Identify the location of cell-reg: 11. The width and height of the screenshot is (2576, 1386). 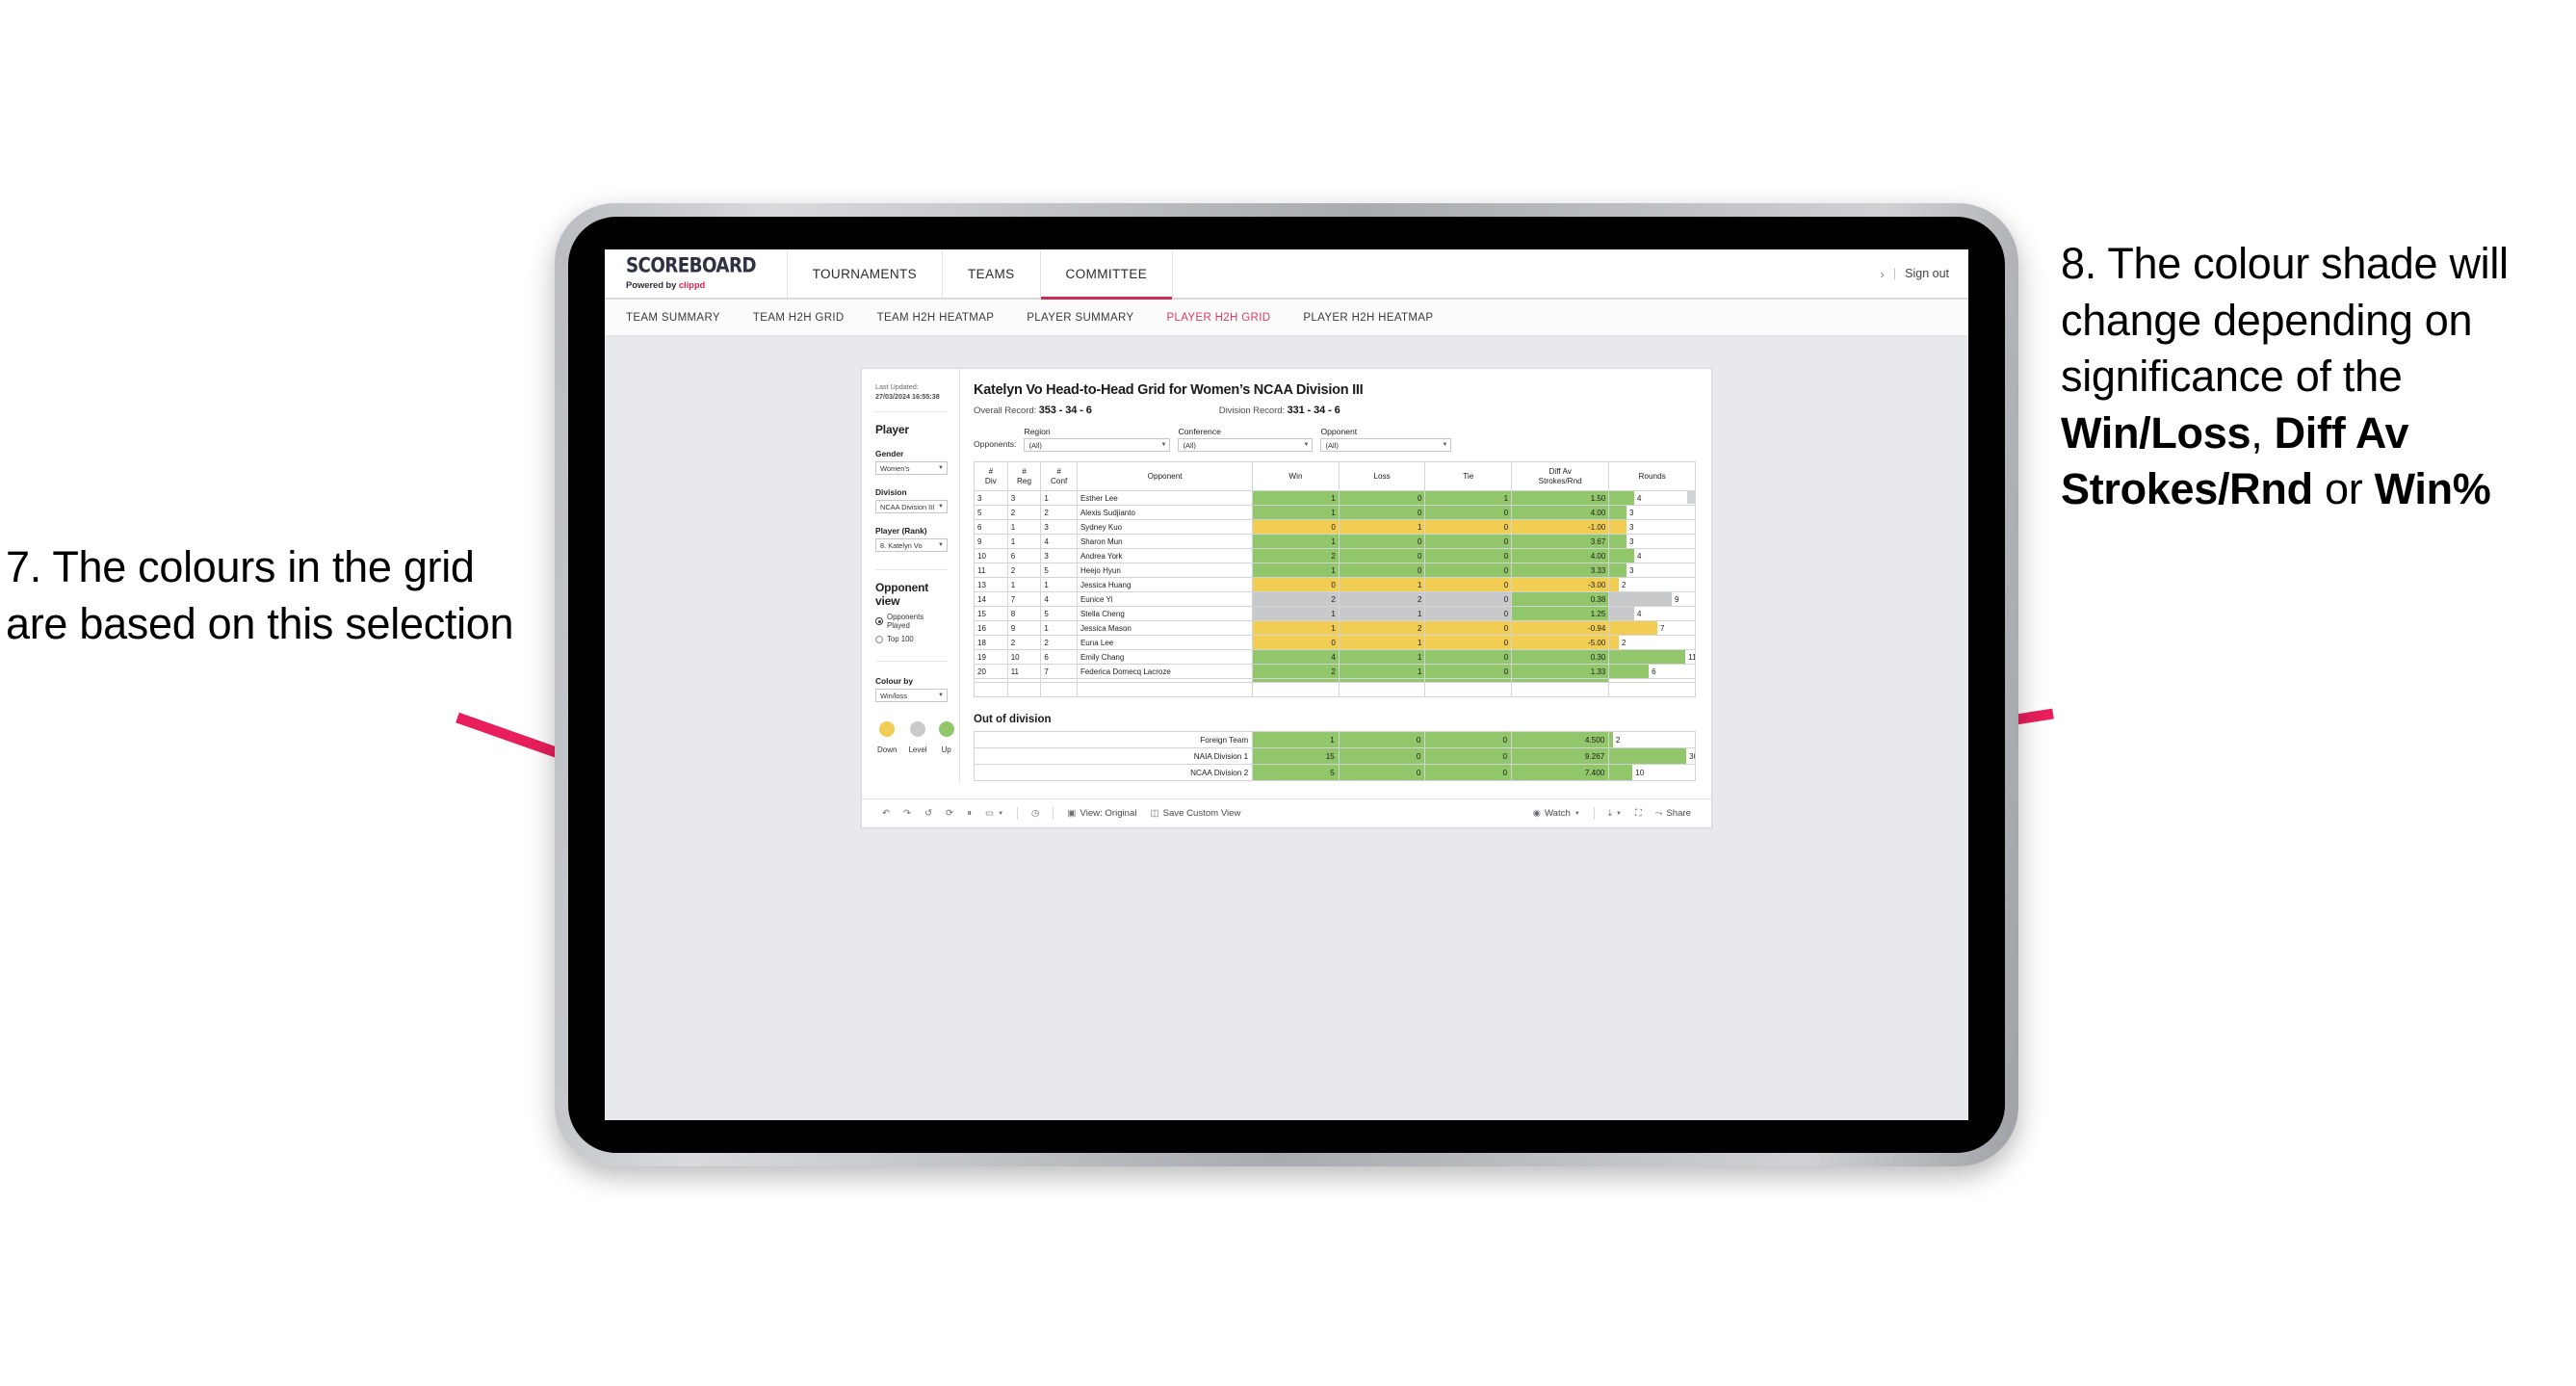
(1024, 671).